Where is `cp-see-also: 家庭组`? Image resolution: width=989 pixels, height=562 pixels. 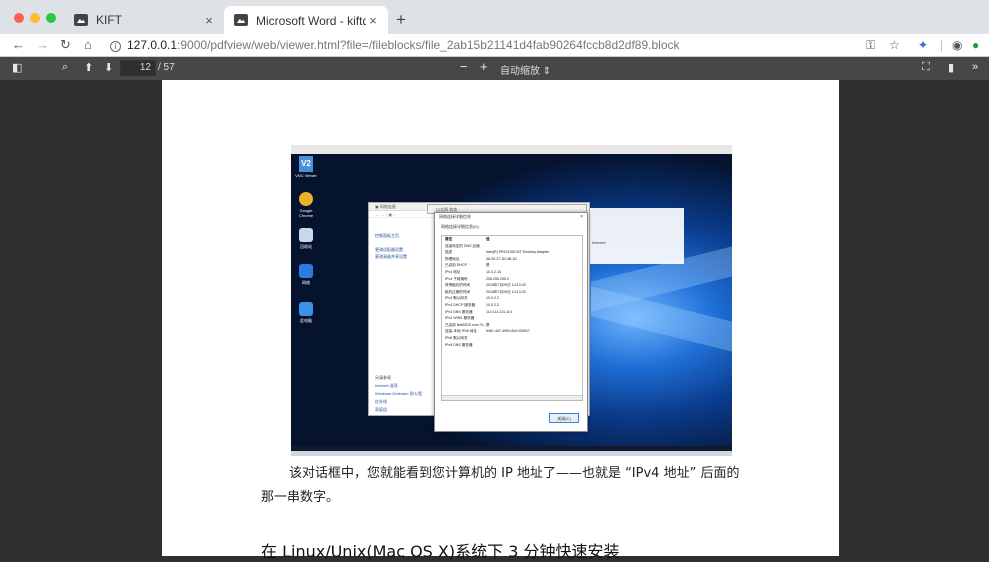 cp-see-also: 家庭组 is located at coordinates (381, 409).